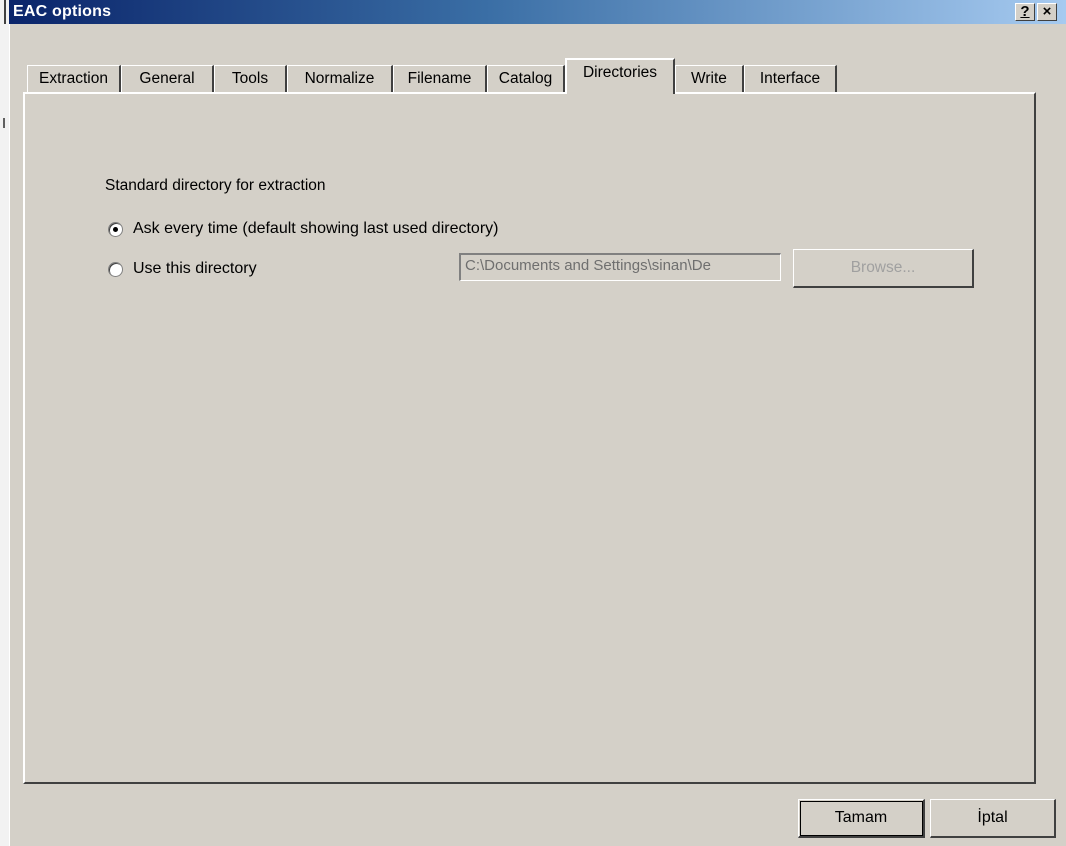 This screenshot has width=1066, height=846. I want to click on use-this-directory-option: Use this directory, so click(182, 269).